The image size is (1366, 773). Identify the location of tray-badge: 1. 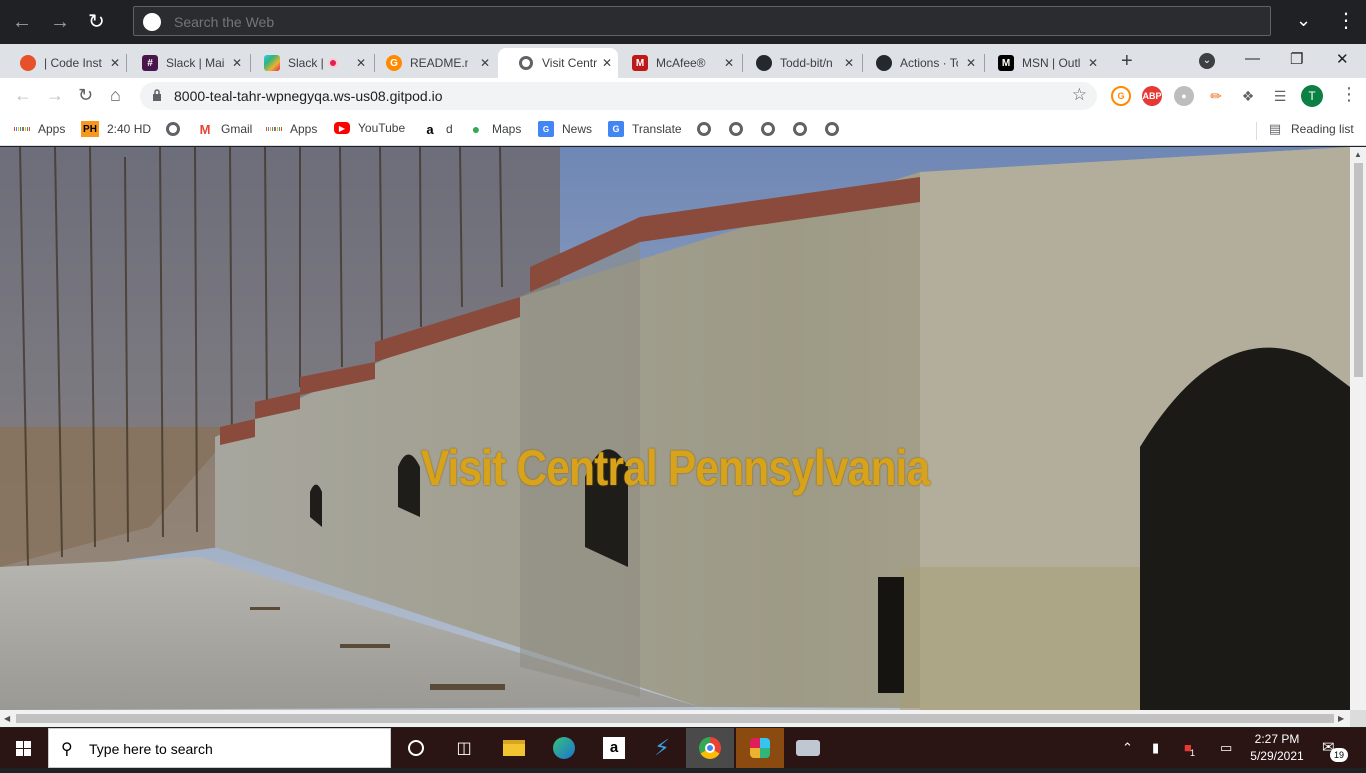
(1193, 753).